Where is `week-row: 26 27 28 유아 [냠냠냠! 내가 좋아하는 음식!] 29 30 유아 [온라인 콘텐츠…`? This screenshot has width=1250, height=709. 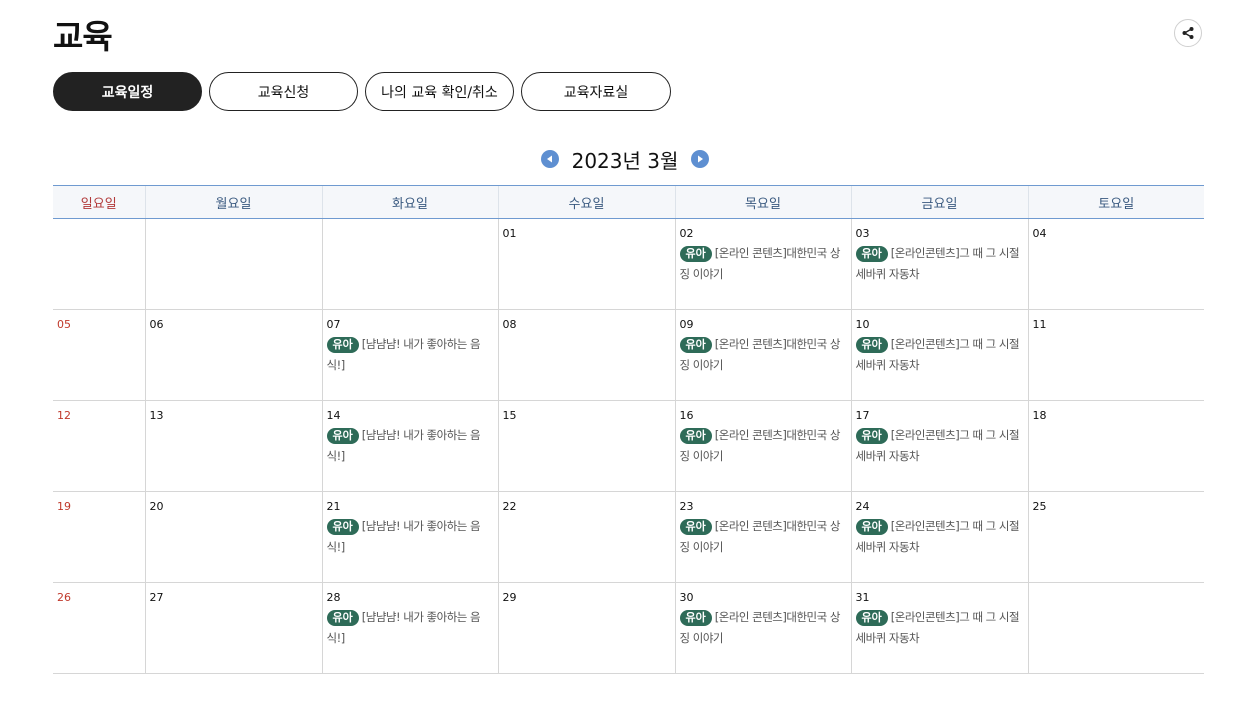 week-row: 26 27 28 유아 [냠냠냠! 내가 좋아하는 음식!] 29 30 유아 [온라인 콘텐츠… is located at coordinates (628, 628).